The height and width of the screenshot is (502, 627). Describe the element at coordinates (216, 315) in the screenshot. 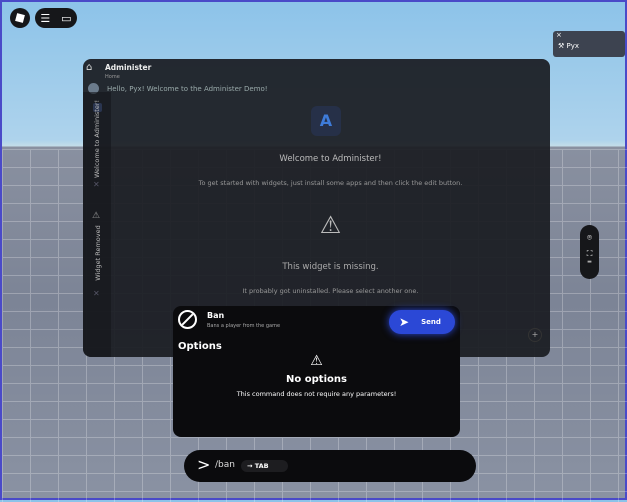

I see `command-name: Ban` at that location.